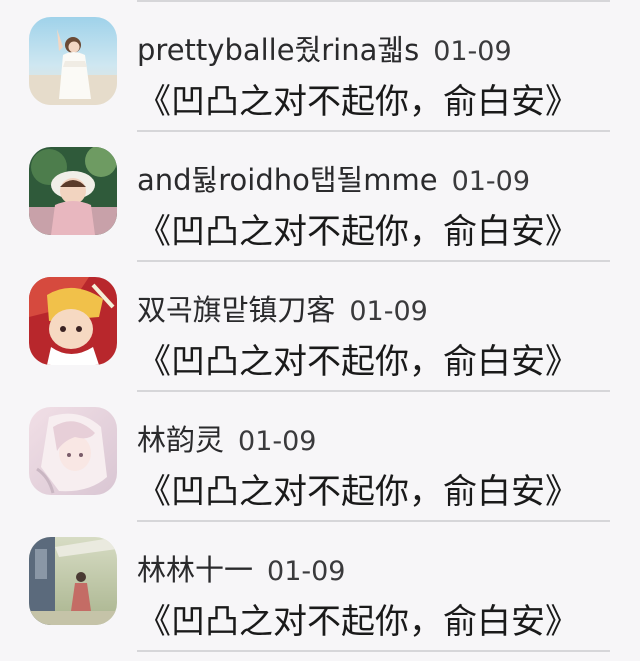  Describe the element at coordinates (73, 191) in the screenshot. I see `avatar-child-photo-icon` at that location.